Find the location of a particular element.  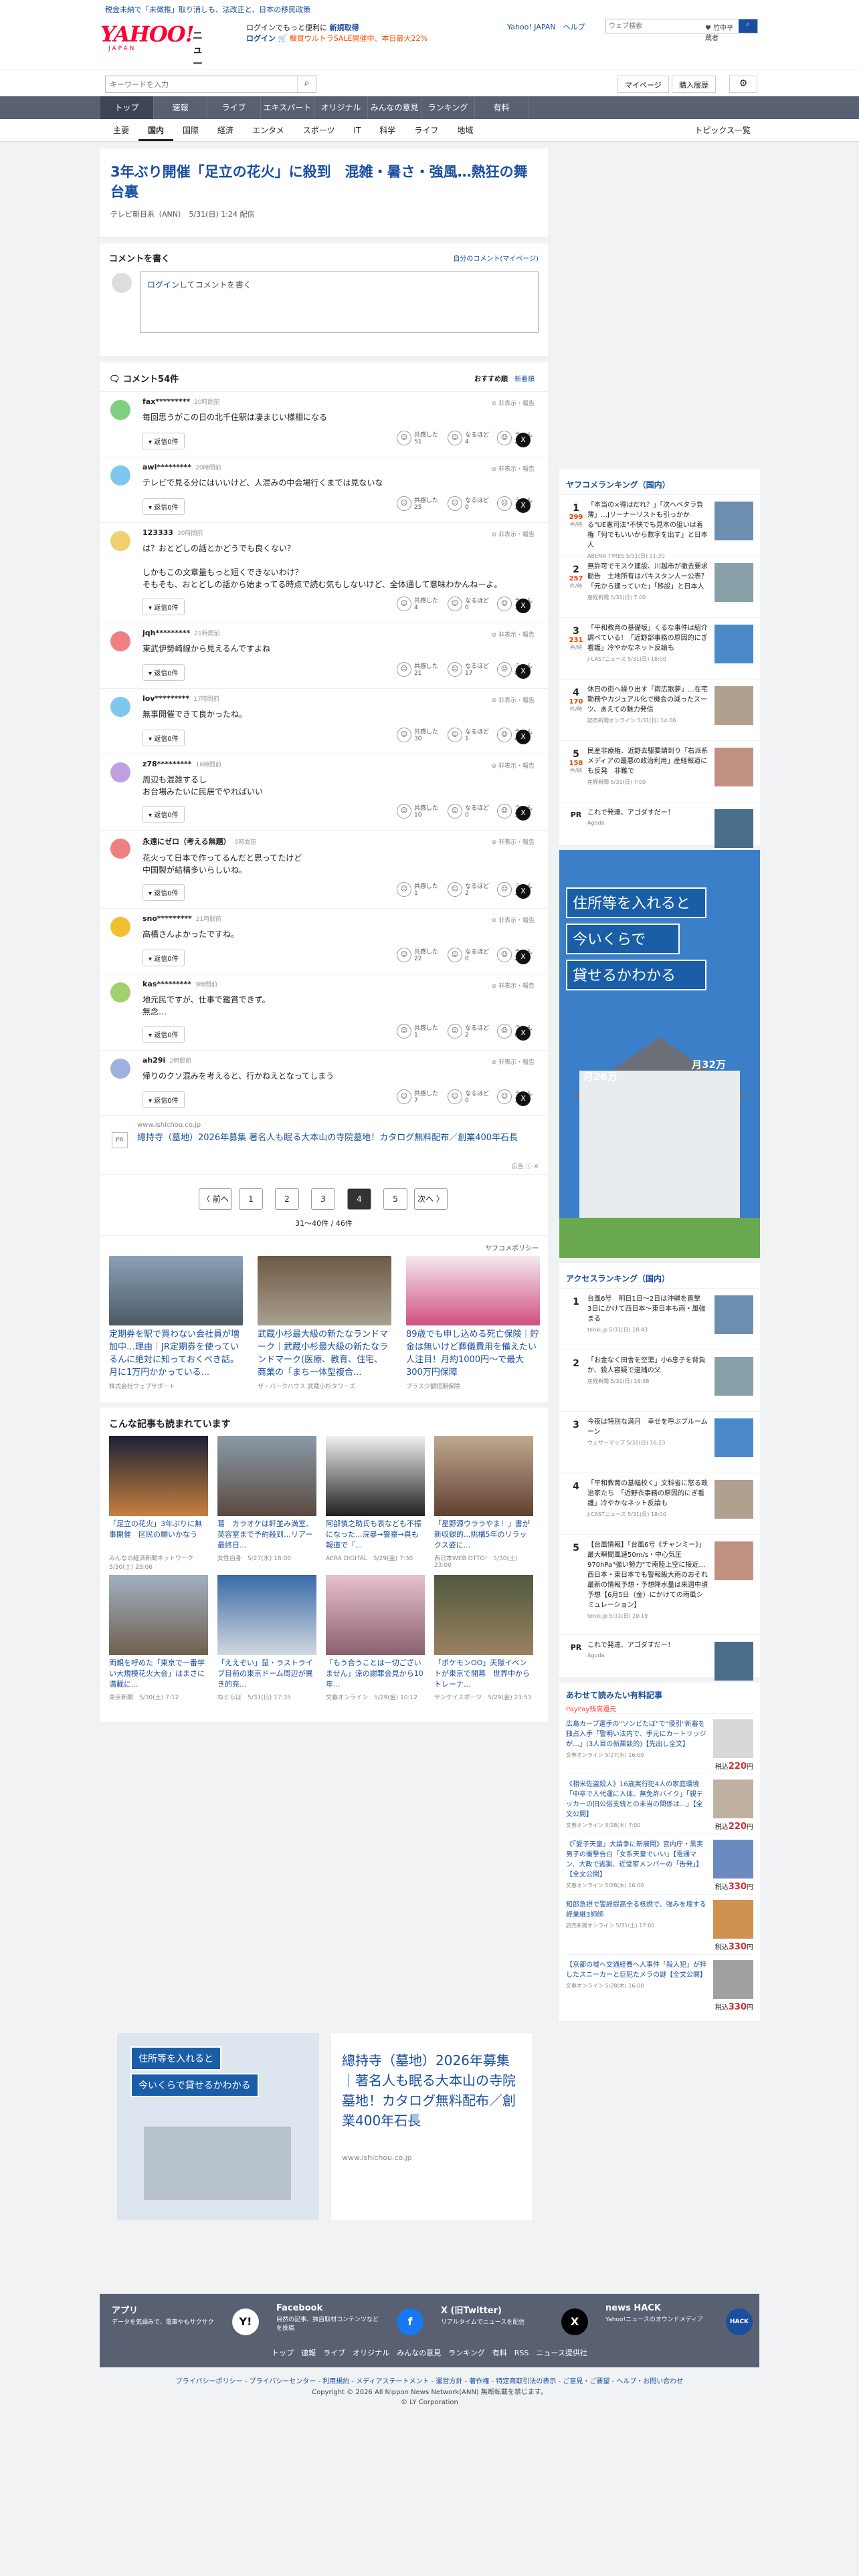

tab-domestic: 国内 is located at coordinates (156, 130).